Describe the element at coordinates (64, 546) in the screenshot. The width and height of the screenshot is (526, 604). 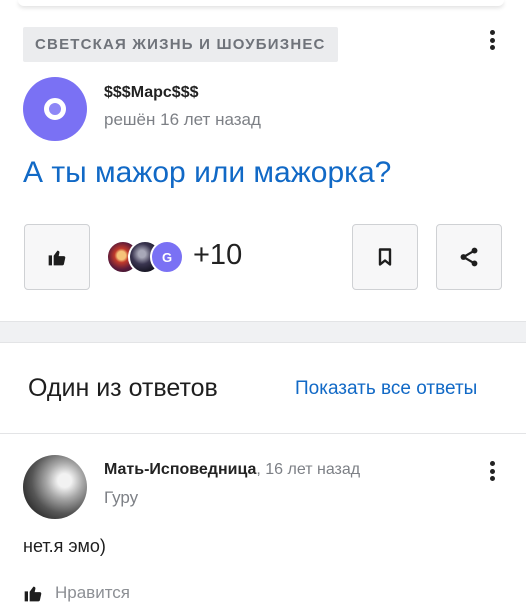
I see `answer-text: нет.я эмо)` at that location.